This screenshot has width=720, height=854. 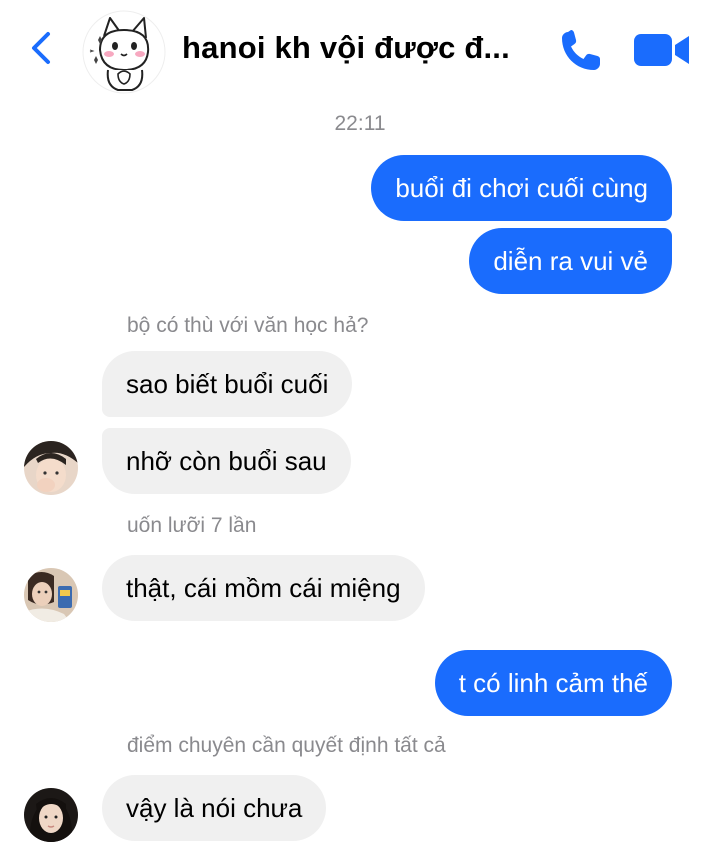 What do you see at coordinates (191, 526) in the screenshot?
I see `reply-reference-label: uốn lưỡi 7 lần` at bounding box center [191, 526].